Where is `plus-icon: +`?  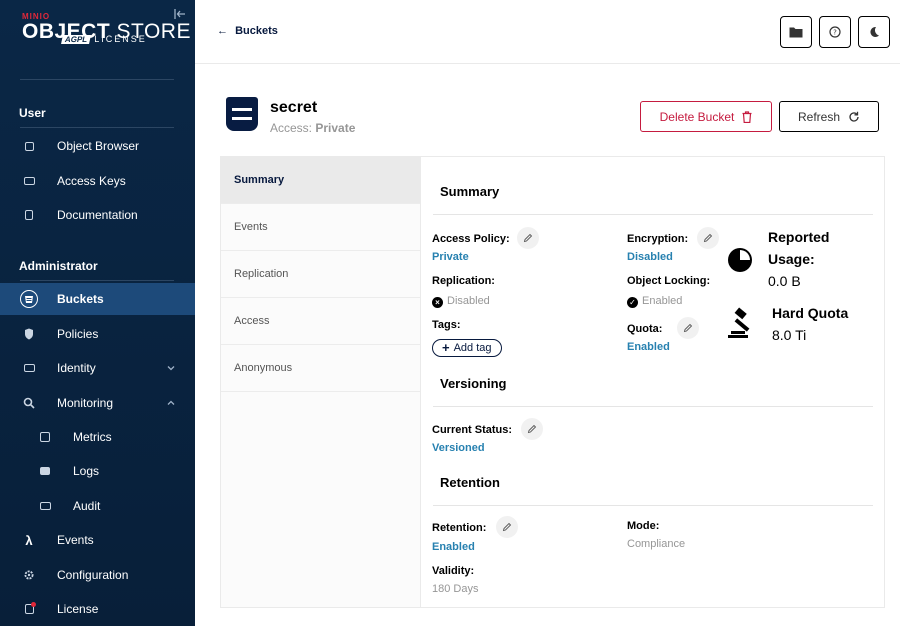 plus-icon: + is located at coordinates (446, 347).